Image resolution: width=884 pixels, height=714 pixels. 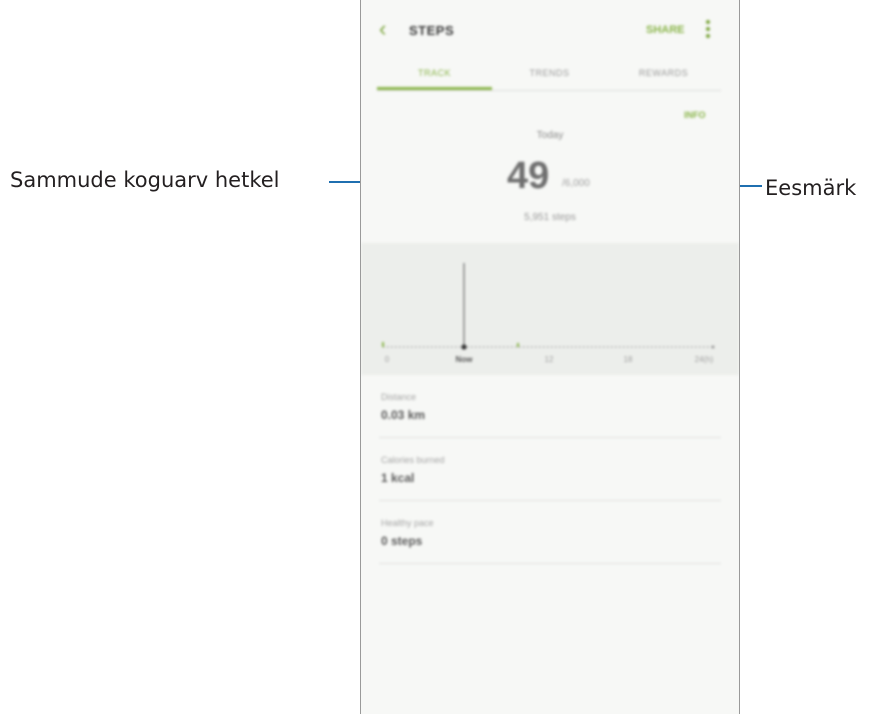 What do you see at coordinates (387, 359) in the screenshot?
I see `x-tick-label: 0` at bounding box center [387, 359].